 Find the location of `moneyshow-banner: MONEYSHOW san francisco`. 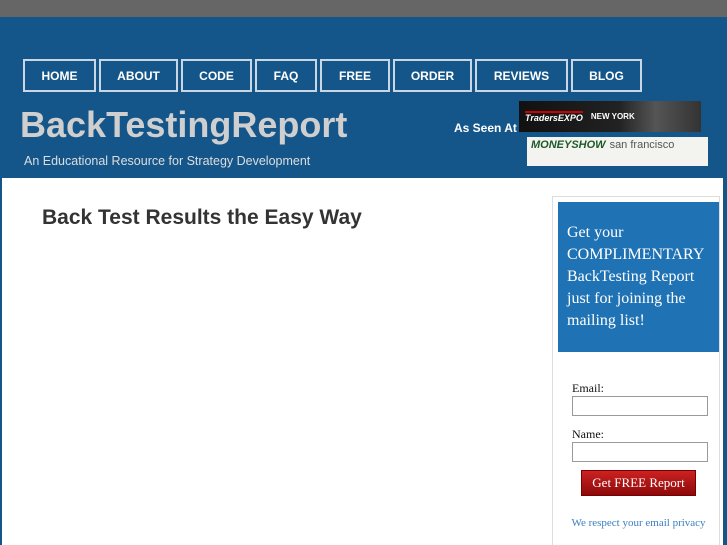

moneyshow-banner: MONEYSHOW san francisco is located at coordinates (617, 151).